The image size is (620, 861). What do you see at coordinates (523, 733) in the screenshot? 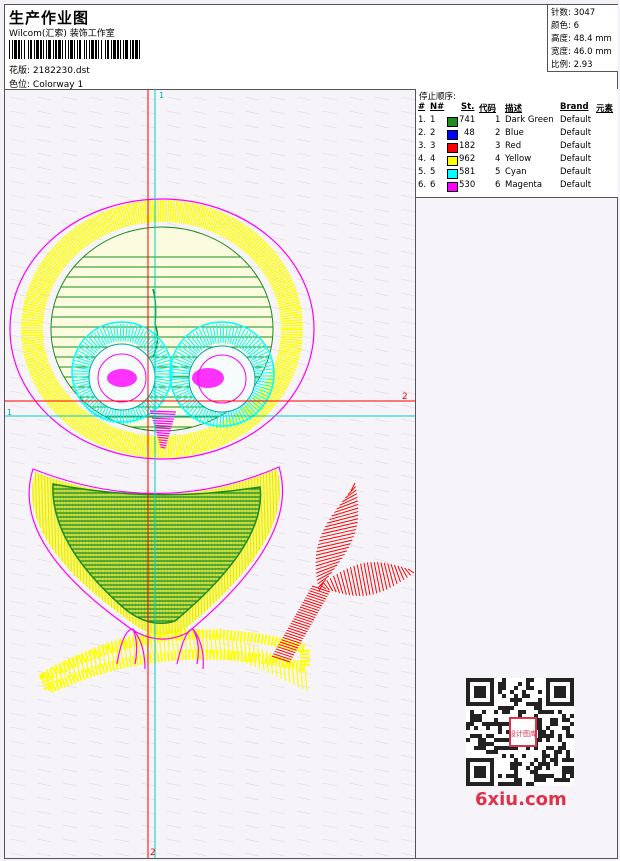
I see `watermark-stamp: 设计图库` at bounding box center [523, 733].